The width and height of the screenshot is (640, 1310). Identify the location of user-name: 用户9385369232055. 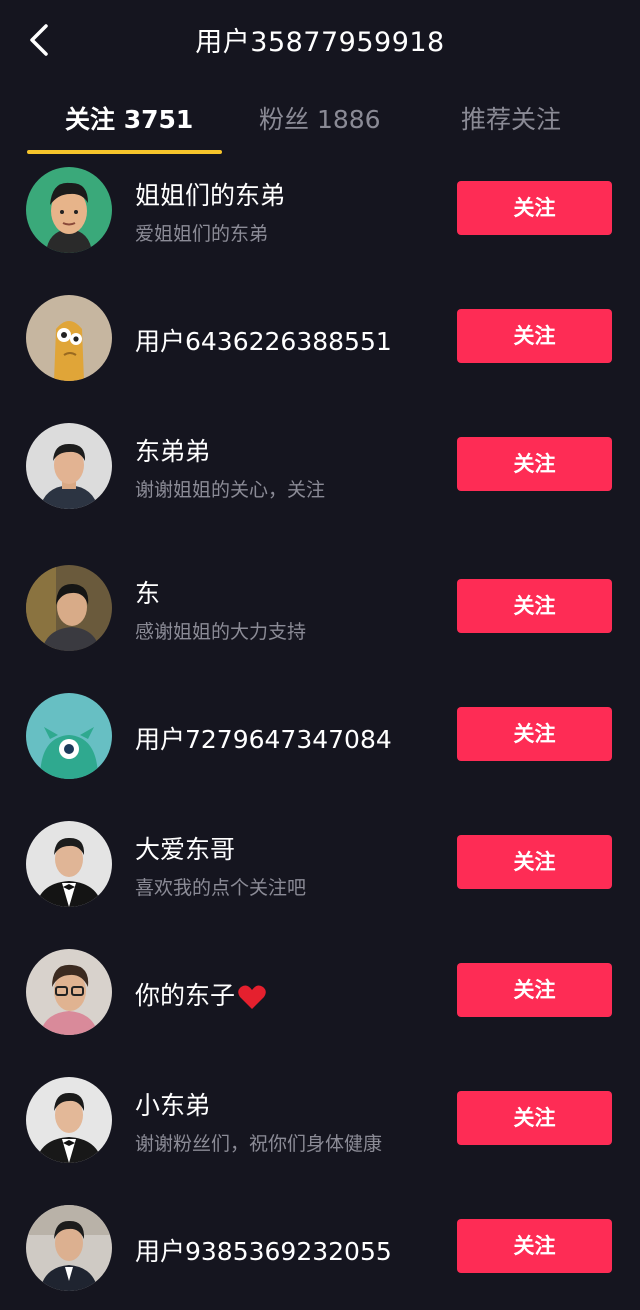
(263, 1251).